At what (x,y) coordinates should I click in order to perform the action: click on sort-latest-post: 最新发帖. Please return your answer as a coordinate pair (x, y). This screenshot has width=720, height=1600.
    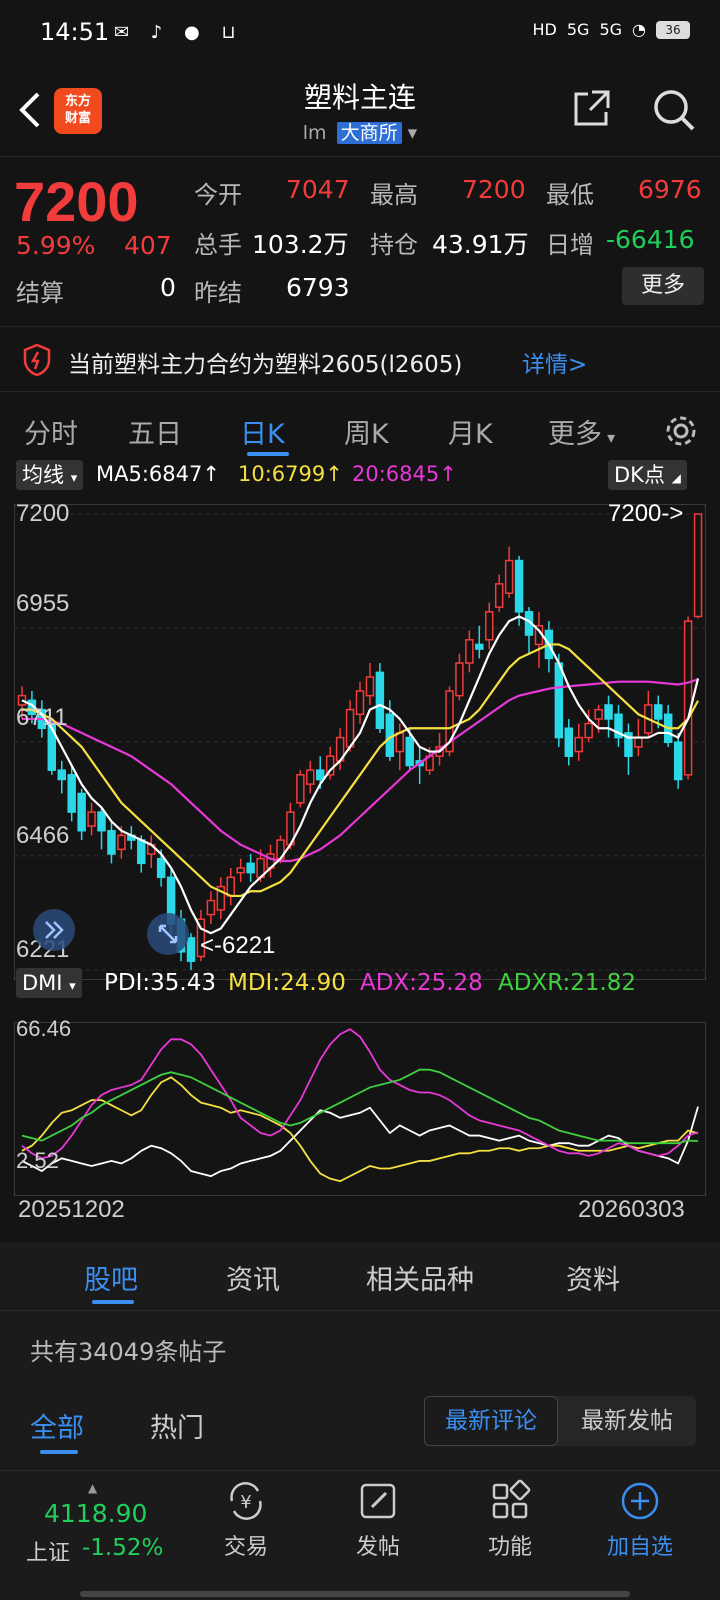
    Looking at the image, I should click on (627, 1421).